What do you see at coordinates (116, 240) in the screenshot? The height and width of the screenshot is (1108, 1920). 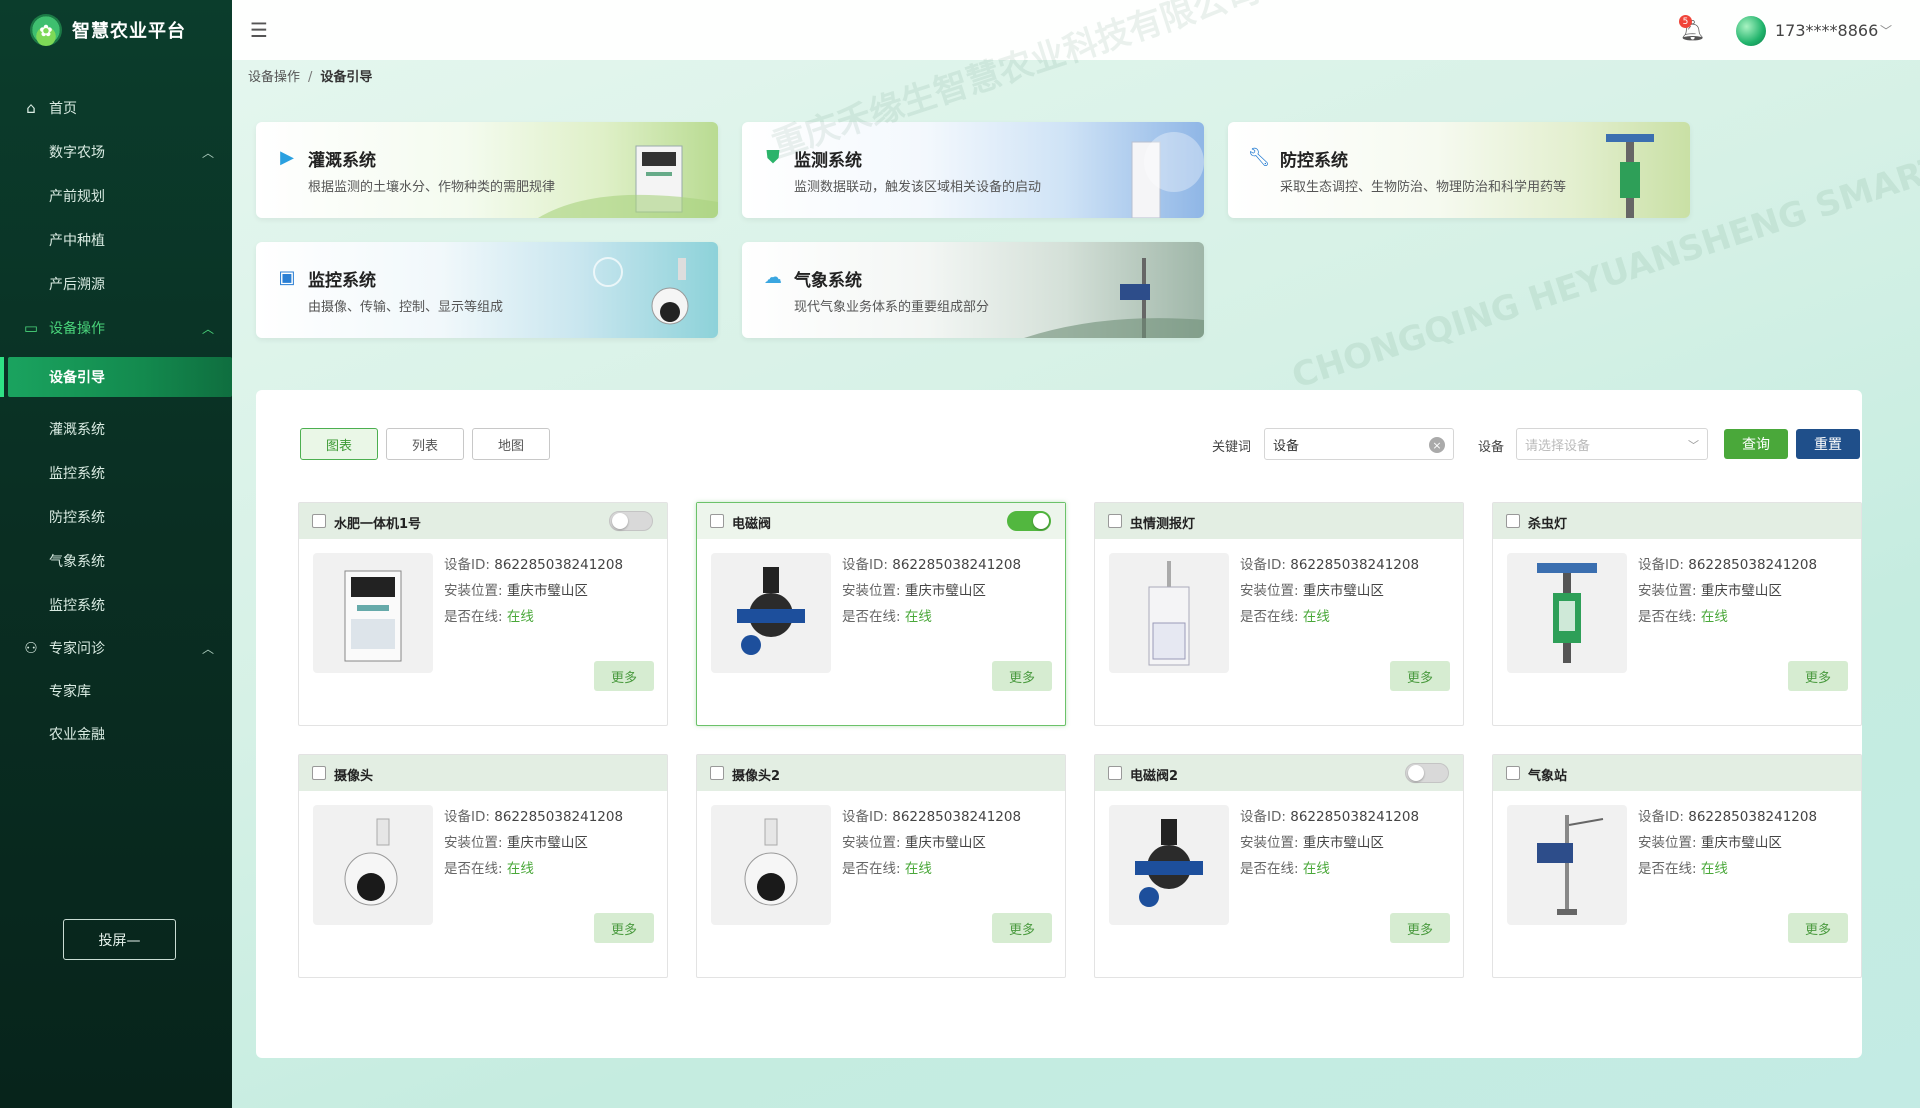 I see `sidebar-item-planting: 产中种植` at bounding box center [116, 240].